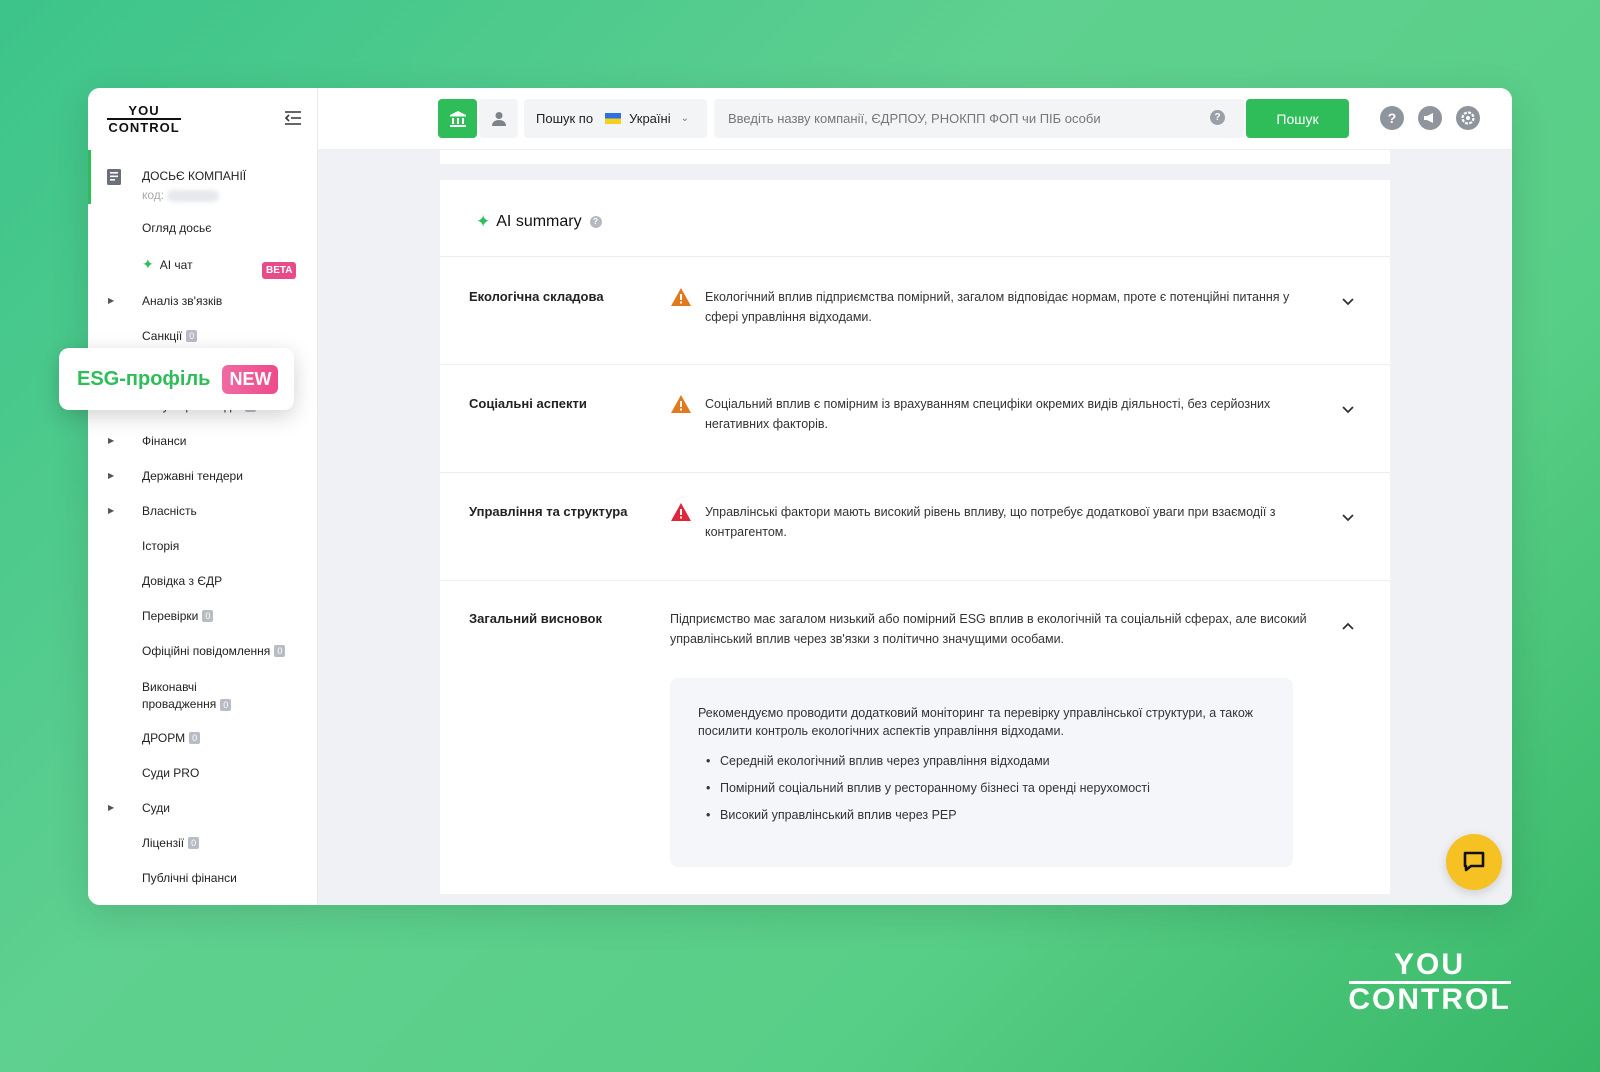 Image resolution: width=1600 pixels, height=1072 pixels. I want to click on warning-high-icon, so click(681, 512).